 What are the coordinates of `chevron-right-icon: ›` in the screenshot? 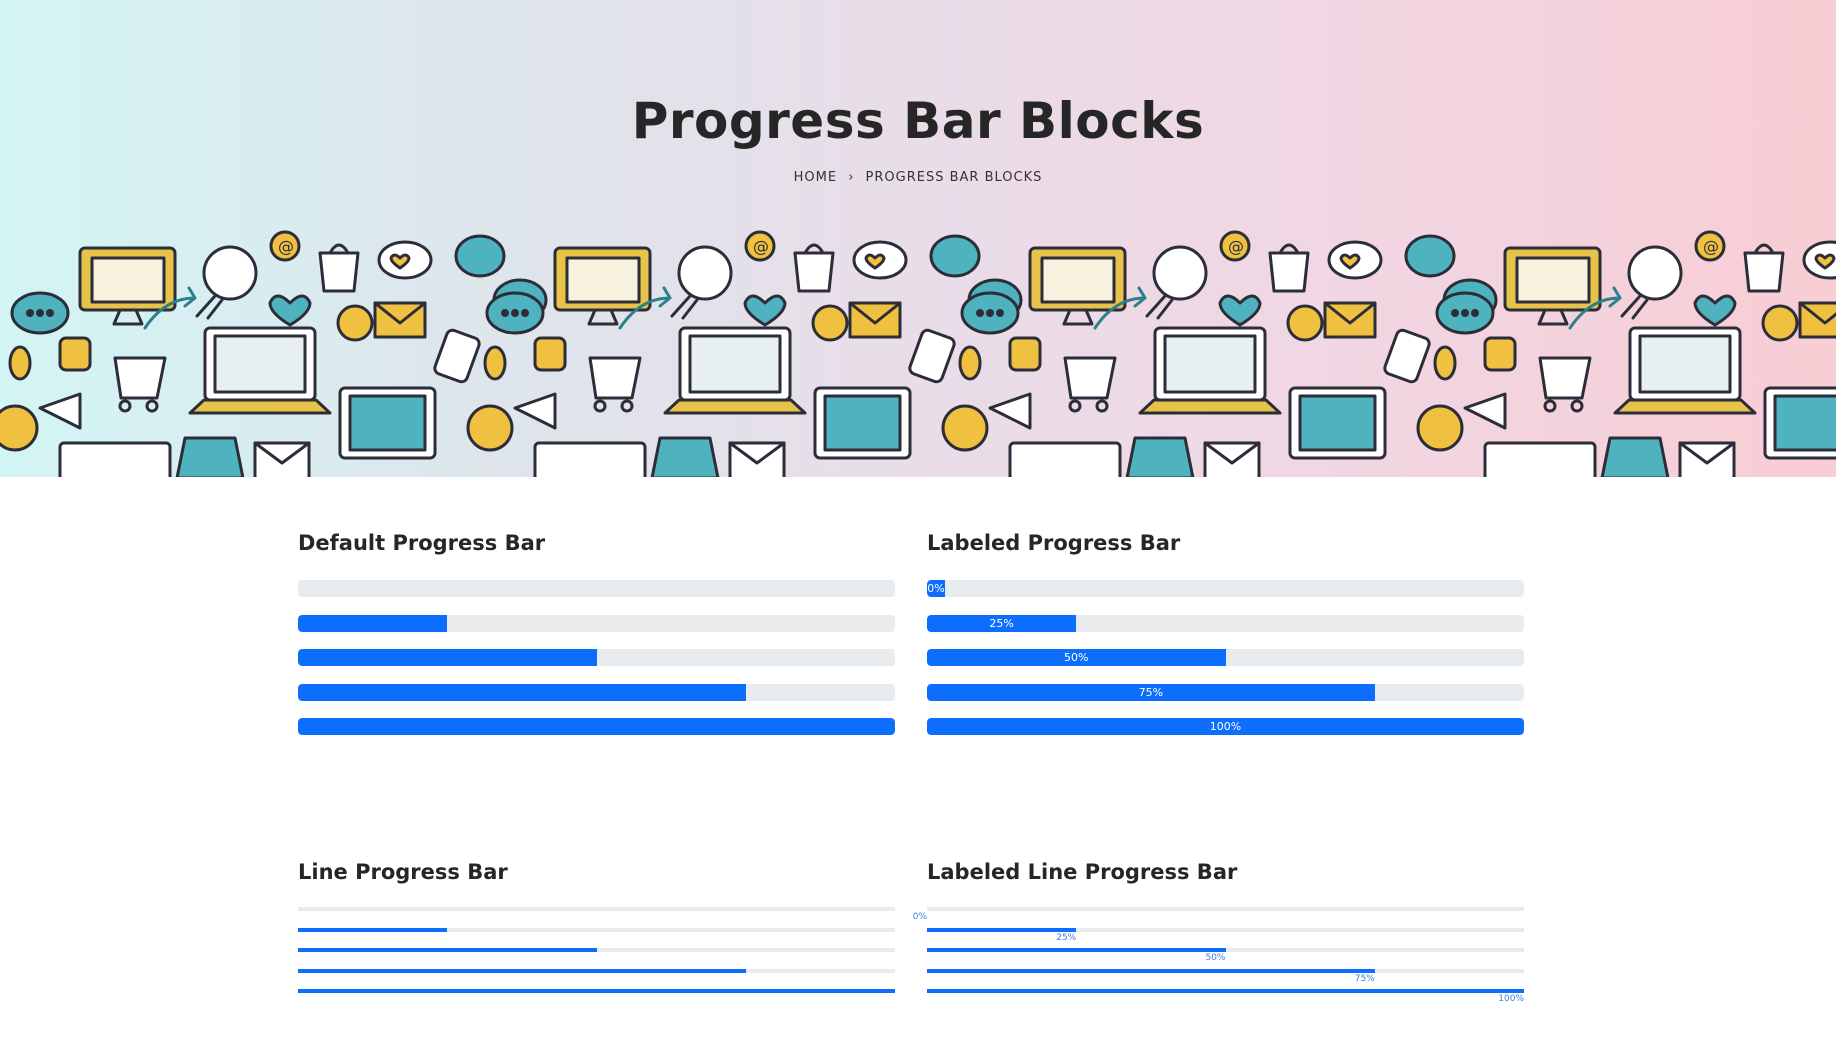 It's located at (851, 177).